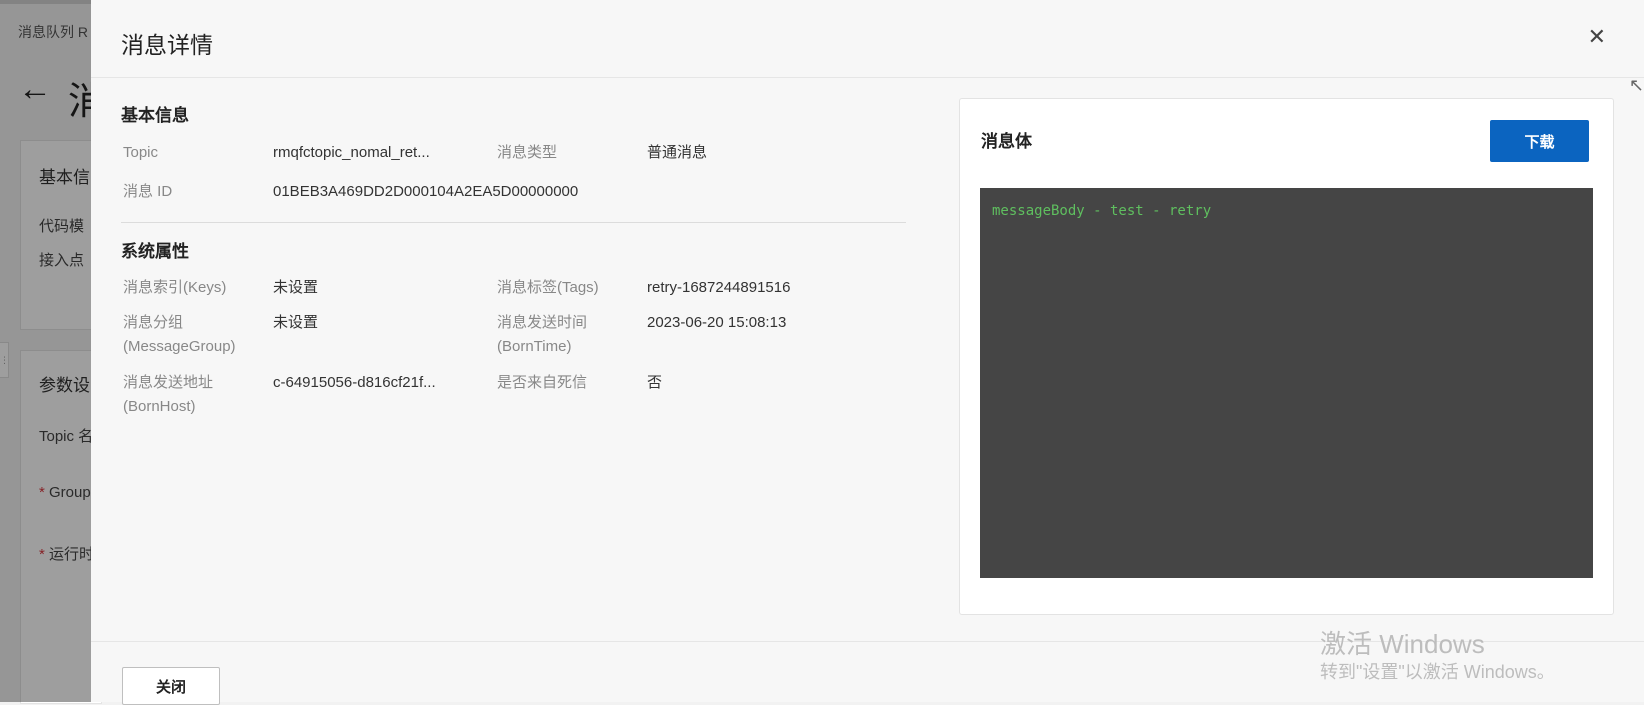 The image size is (1644, 705). What do you see at coordinates (167, 45) in the screenshot?
I see `drawer-title: 消息详情` at bounding box center [167, 45].